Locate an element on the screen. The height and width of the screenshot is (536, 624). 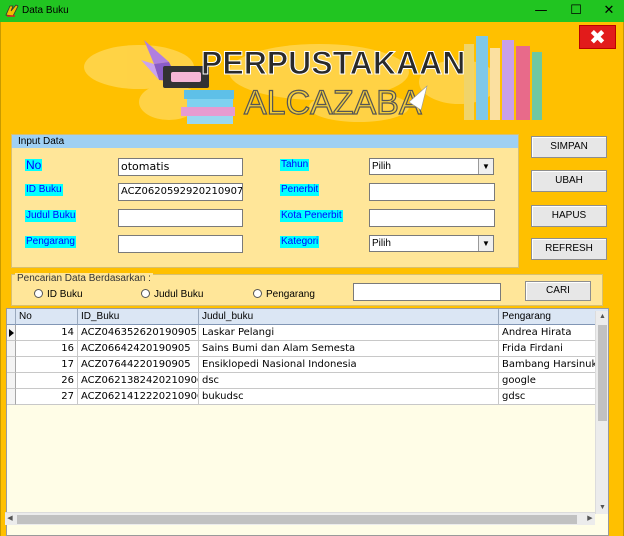
cell-no: 27 is located at coordinates (47, 397).